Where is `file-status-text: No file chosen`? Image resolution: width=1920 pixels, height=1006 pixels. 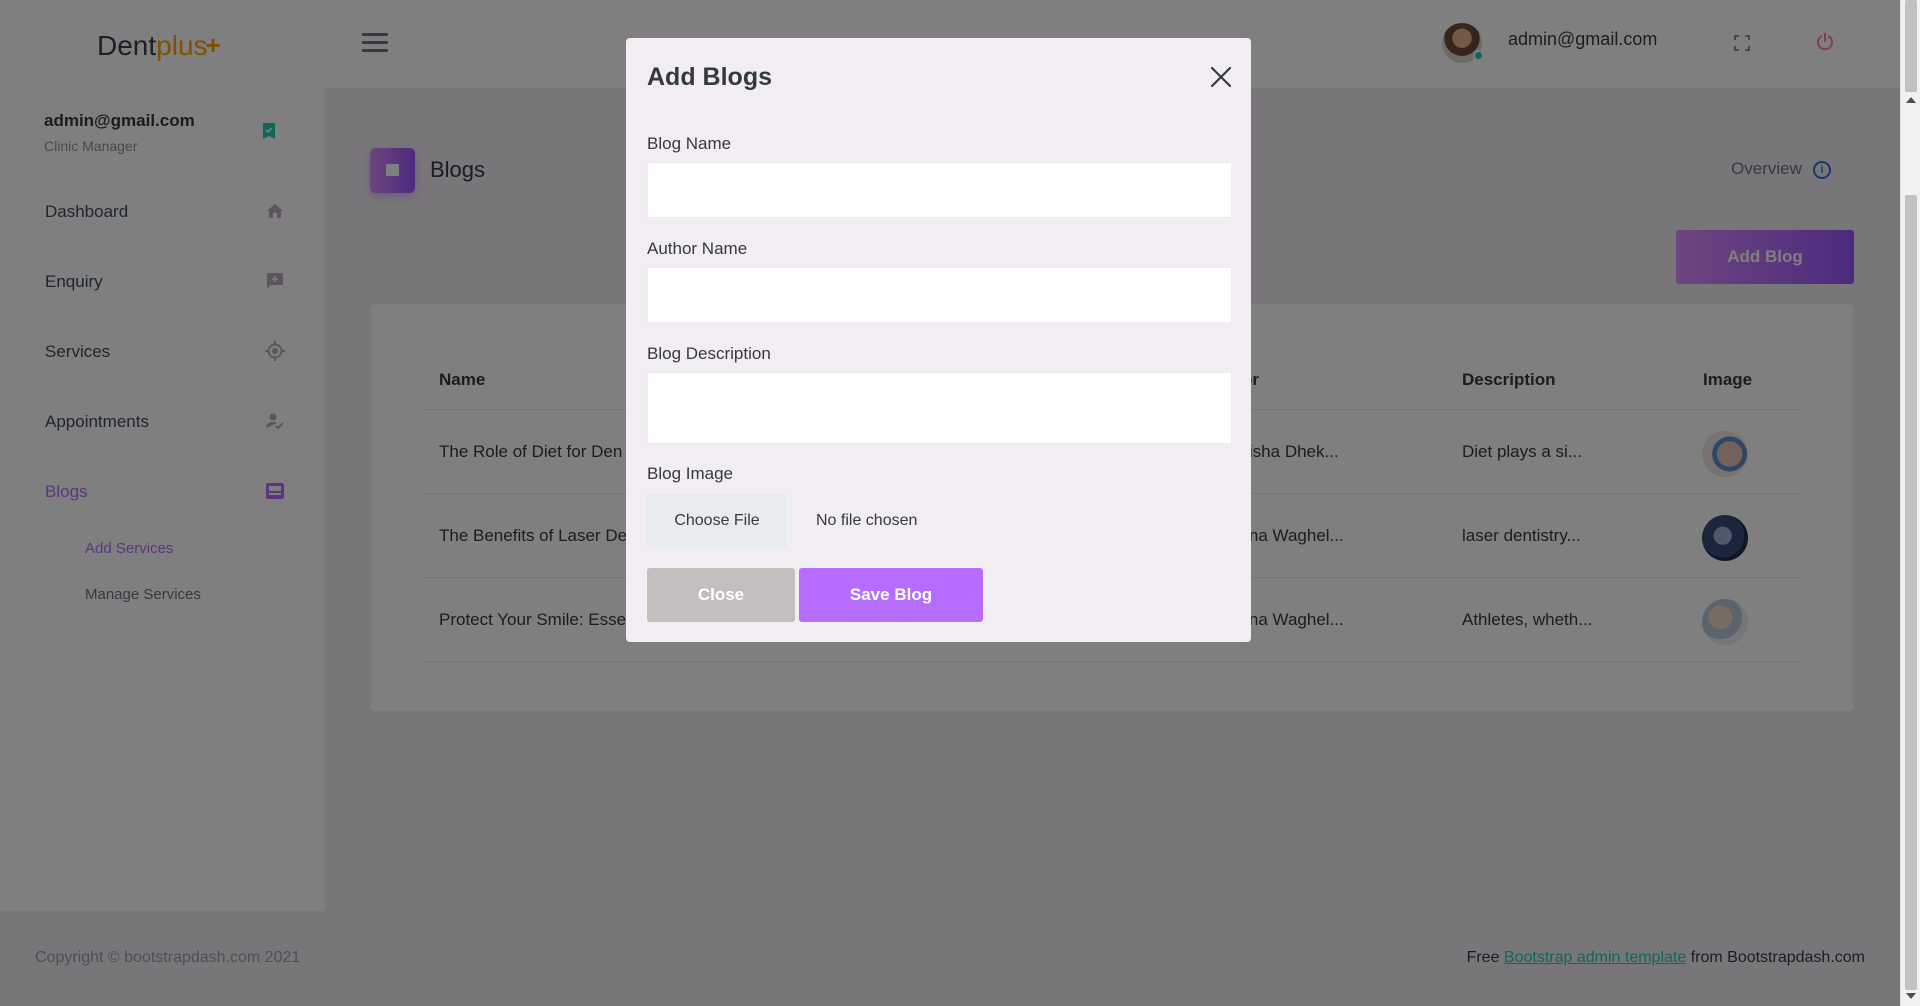 file-status-text: No file chosen is located at coordinates (867, 520).